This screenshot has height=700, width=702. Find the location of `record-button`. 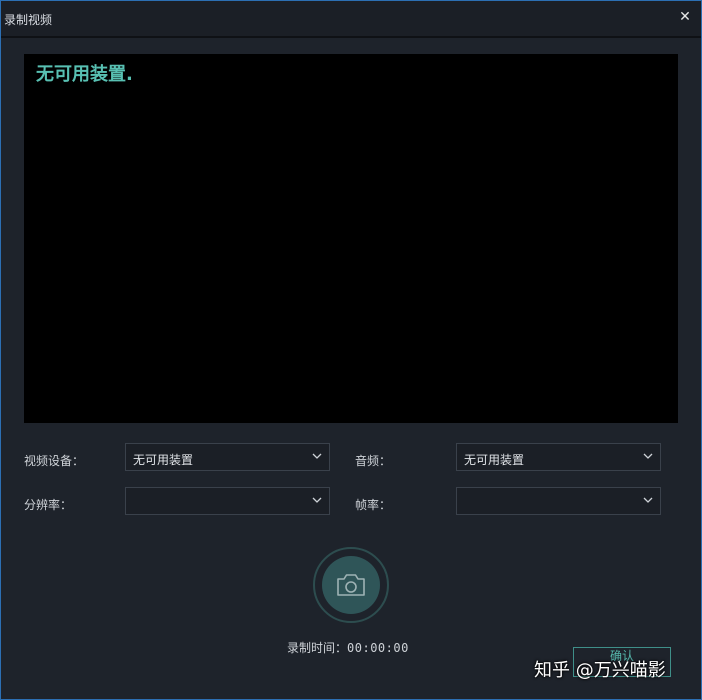

record-button is located at coordinates (351, 585).